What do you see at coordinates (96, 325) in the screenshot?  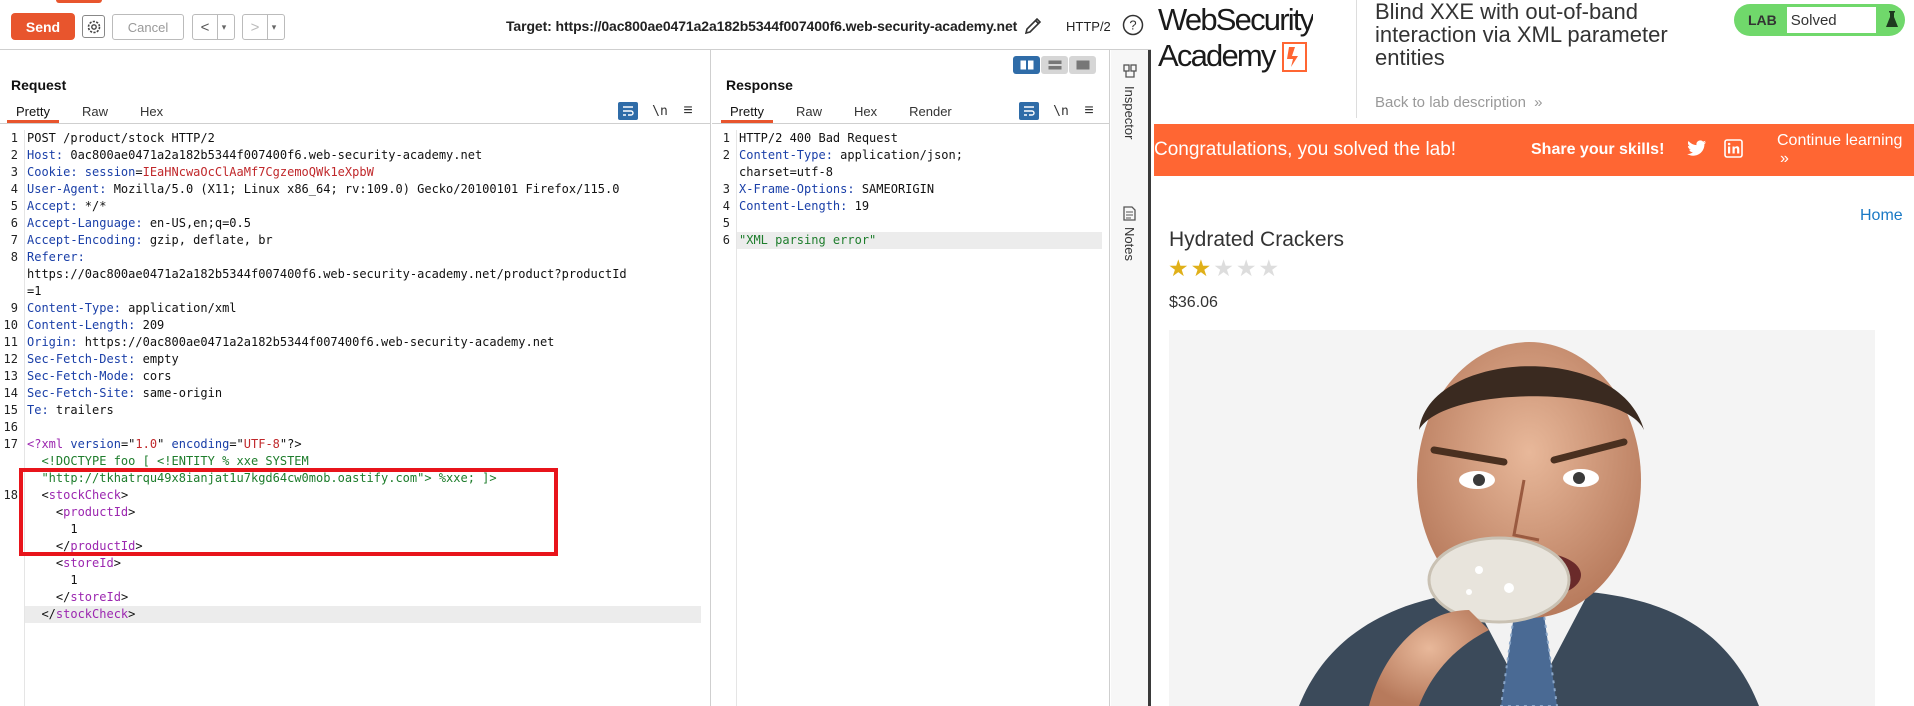 I see `code-line: Content-Length: 209` at bounding box center [96, 325].